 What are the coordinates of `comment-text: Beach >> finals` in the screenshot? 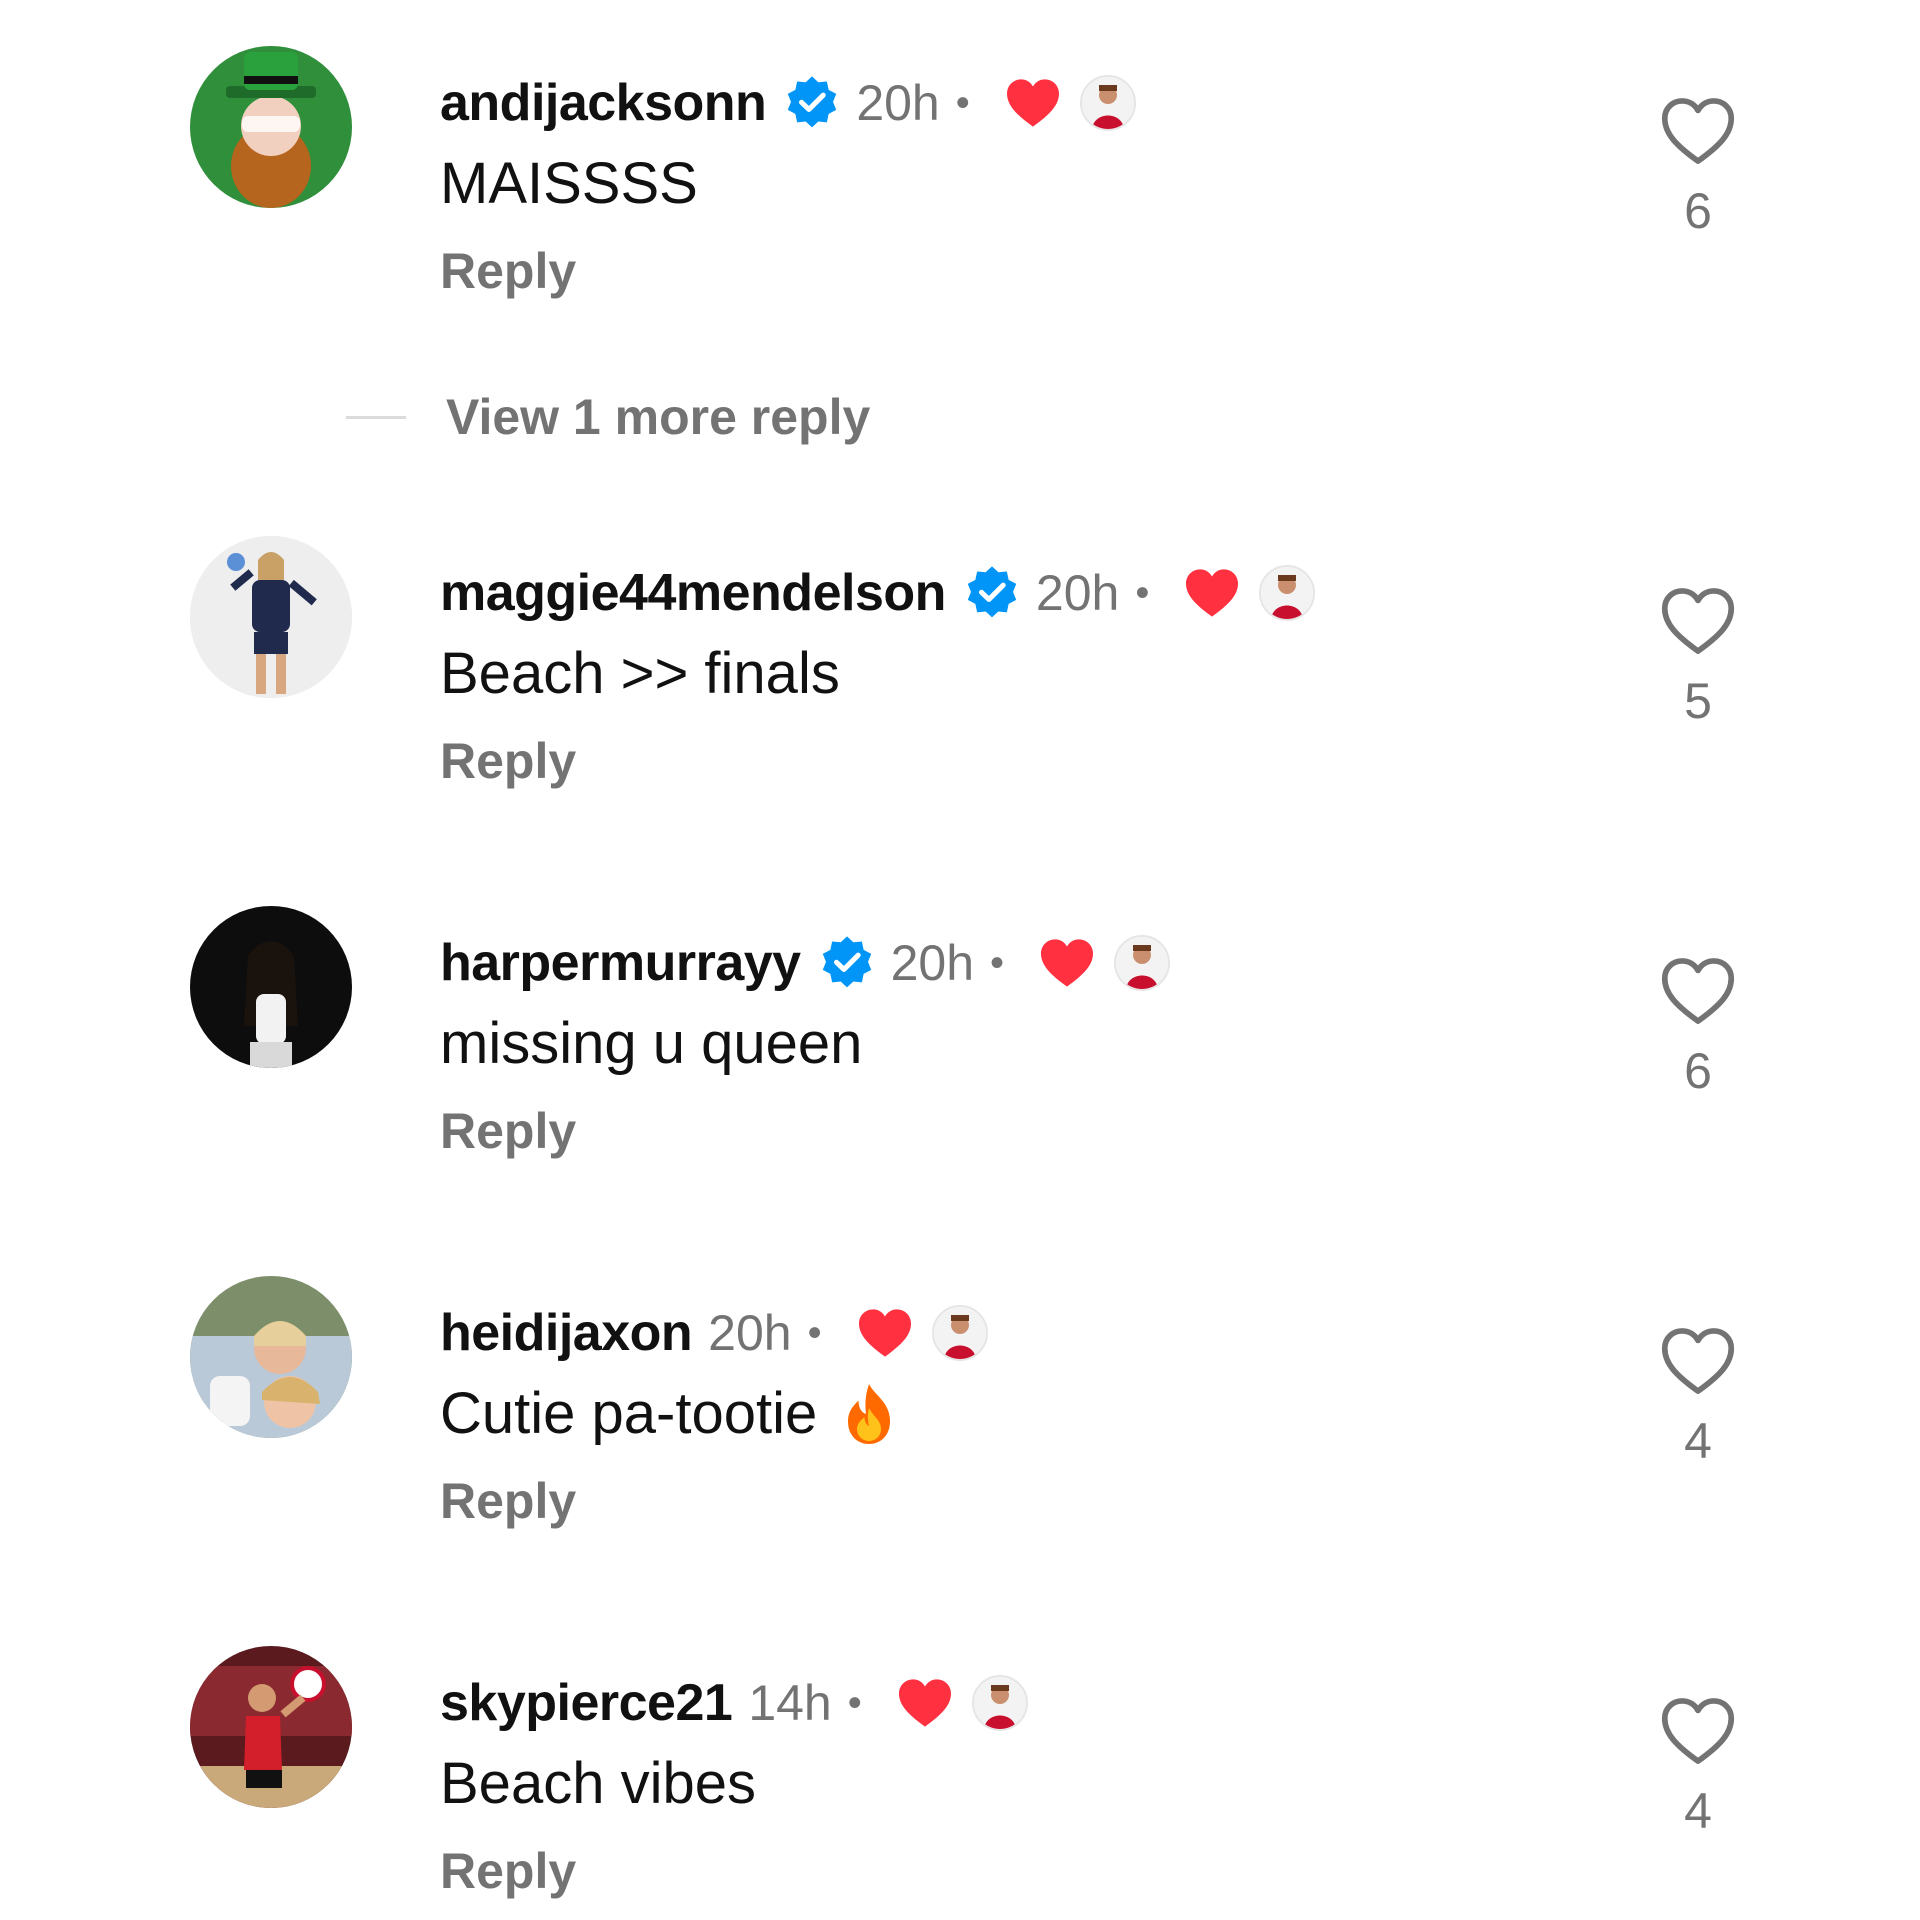 It's located at (640, 673).